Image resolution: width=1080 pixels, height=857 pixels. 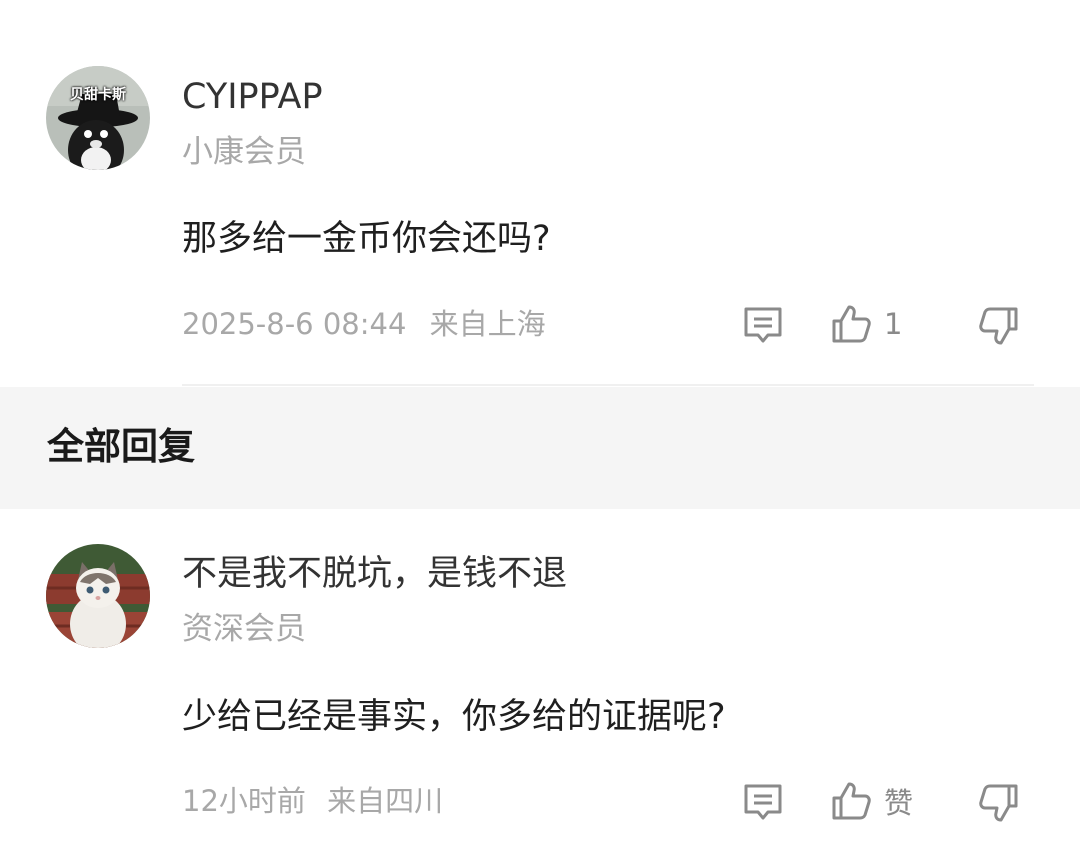 What do you see at coordinates (366, 239) in the screenshot?
I see `comment-text: 那多给一金币你会还吗?` at bounding box center [366, 239].